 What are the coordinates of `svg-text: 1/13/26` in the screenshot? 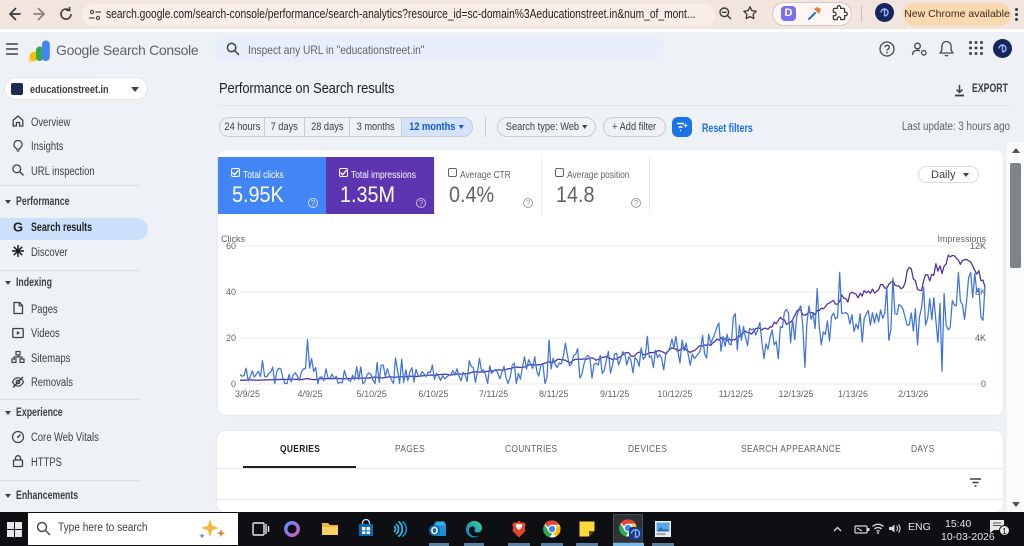 It's located at (853, 394).